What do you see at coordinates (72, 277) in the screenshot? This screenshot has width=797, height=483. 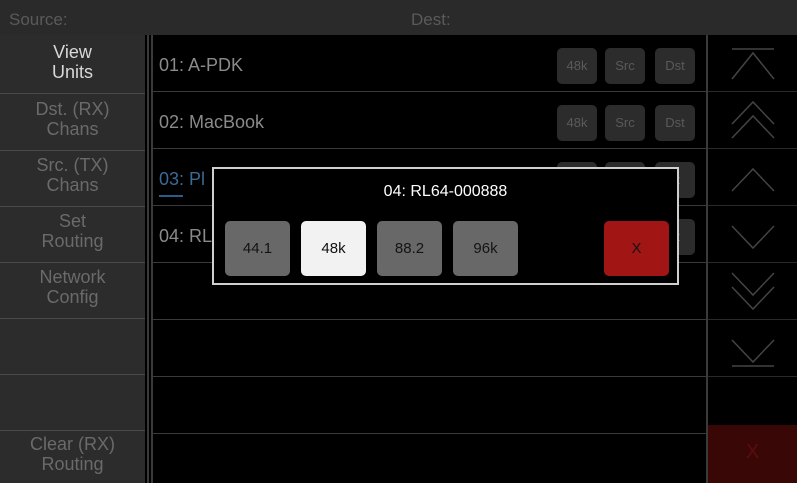 I see `sidebar-item-label: Network` at bounding box center [72, 277].